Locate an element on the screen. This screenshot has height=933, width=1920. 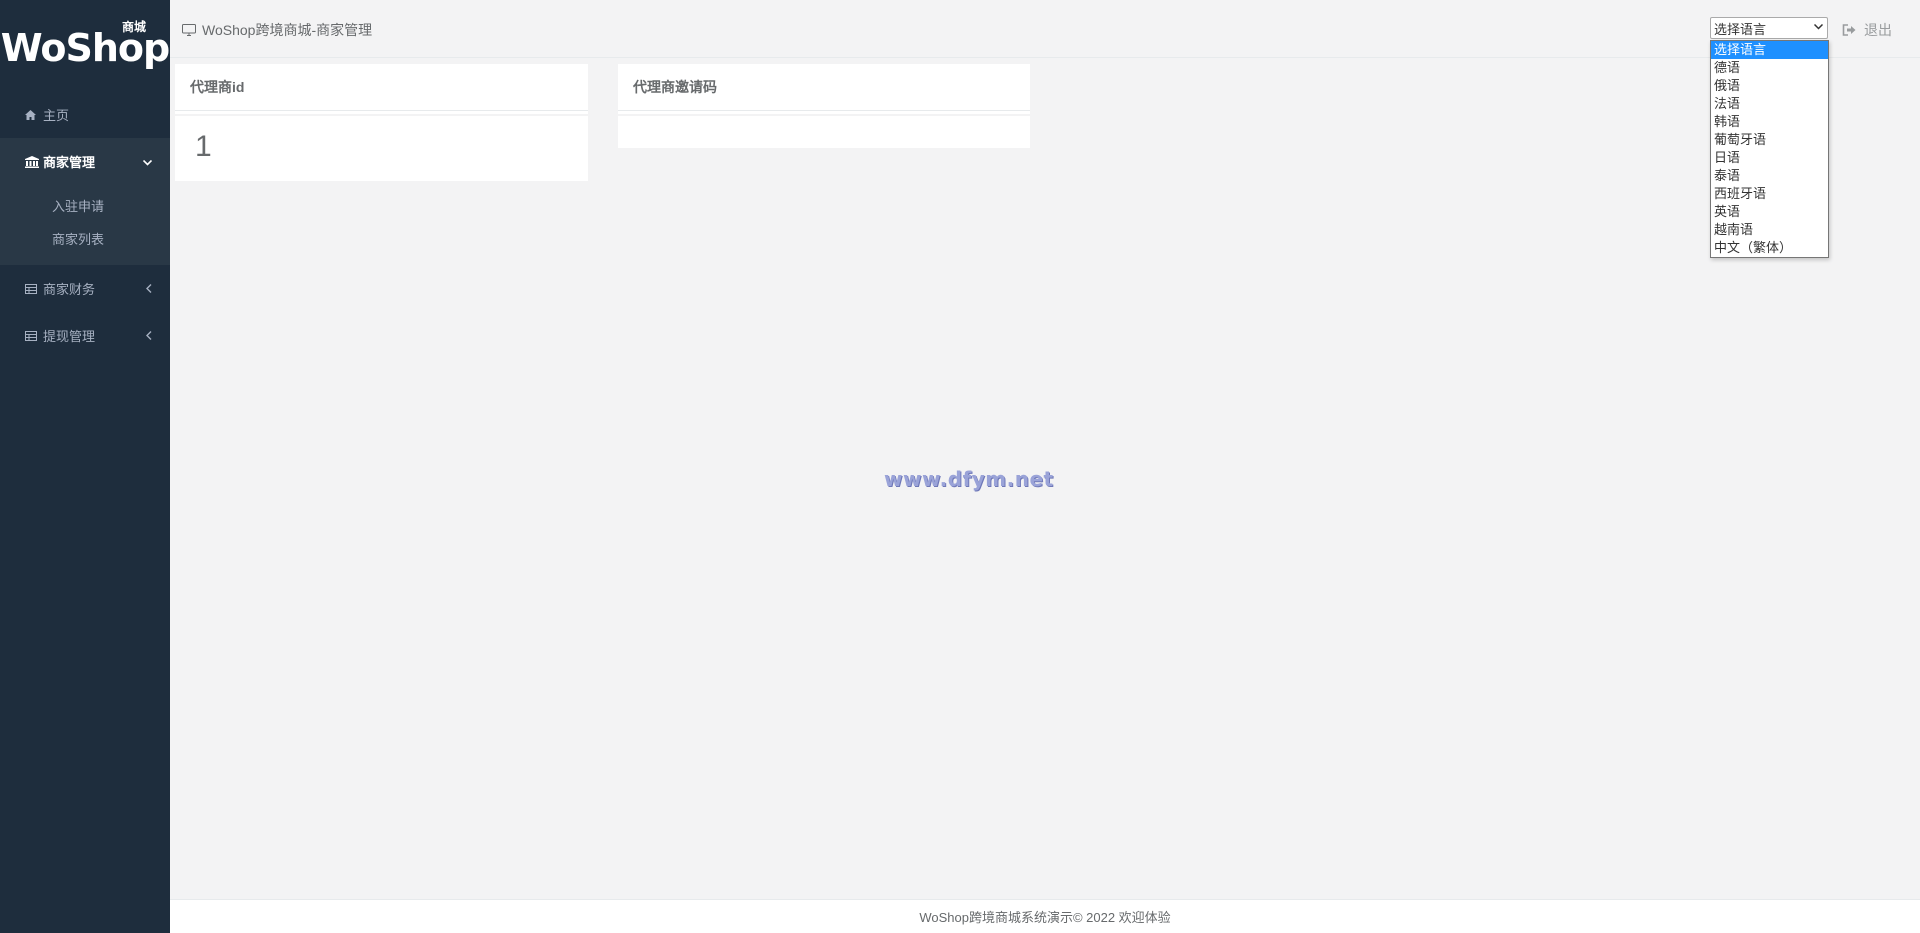
footer-text: WoShop跨境商城系统演示© 2022 欢迎体验 is located at coordinates (1045, 917).